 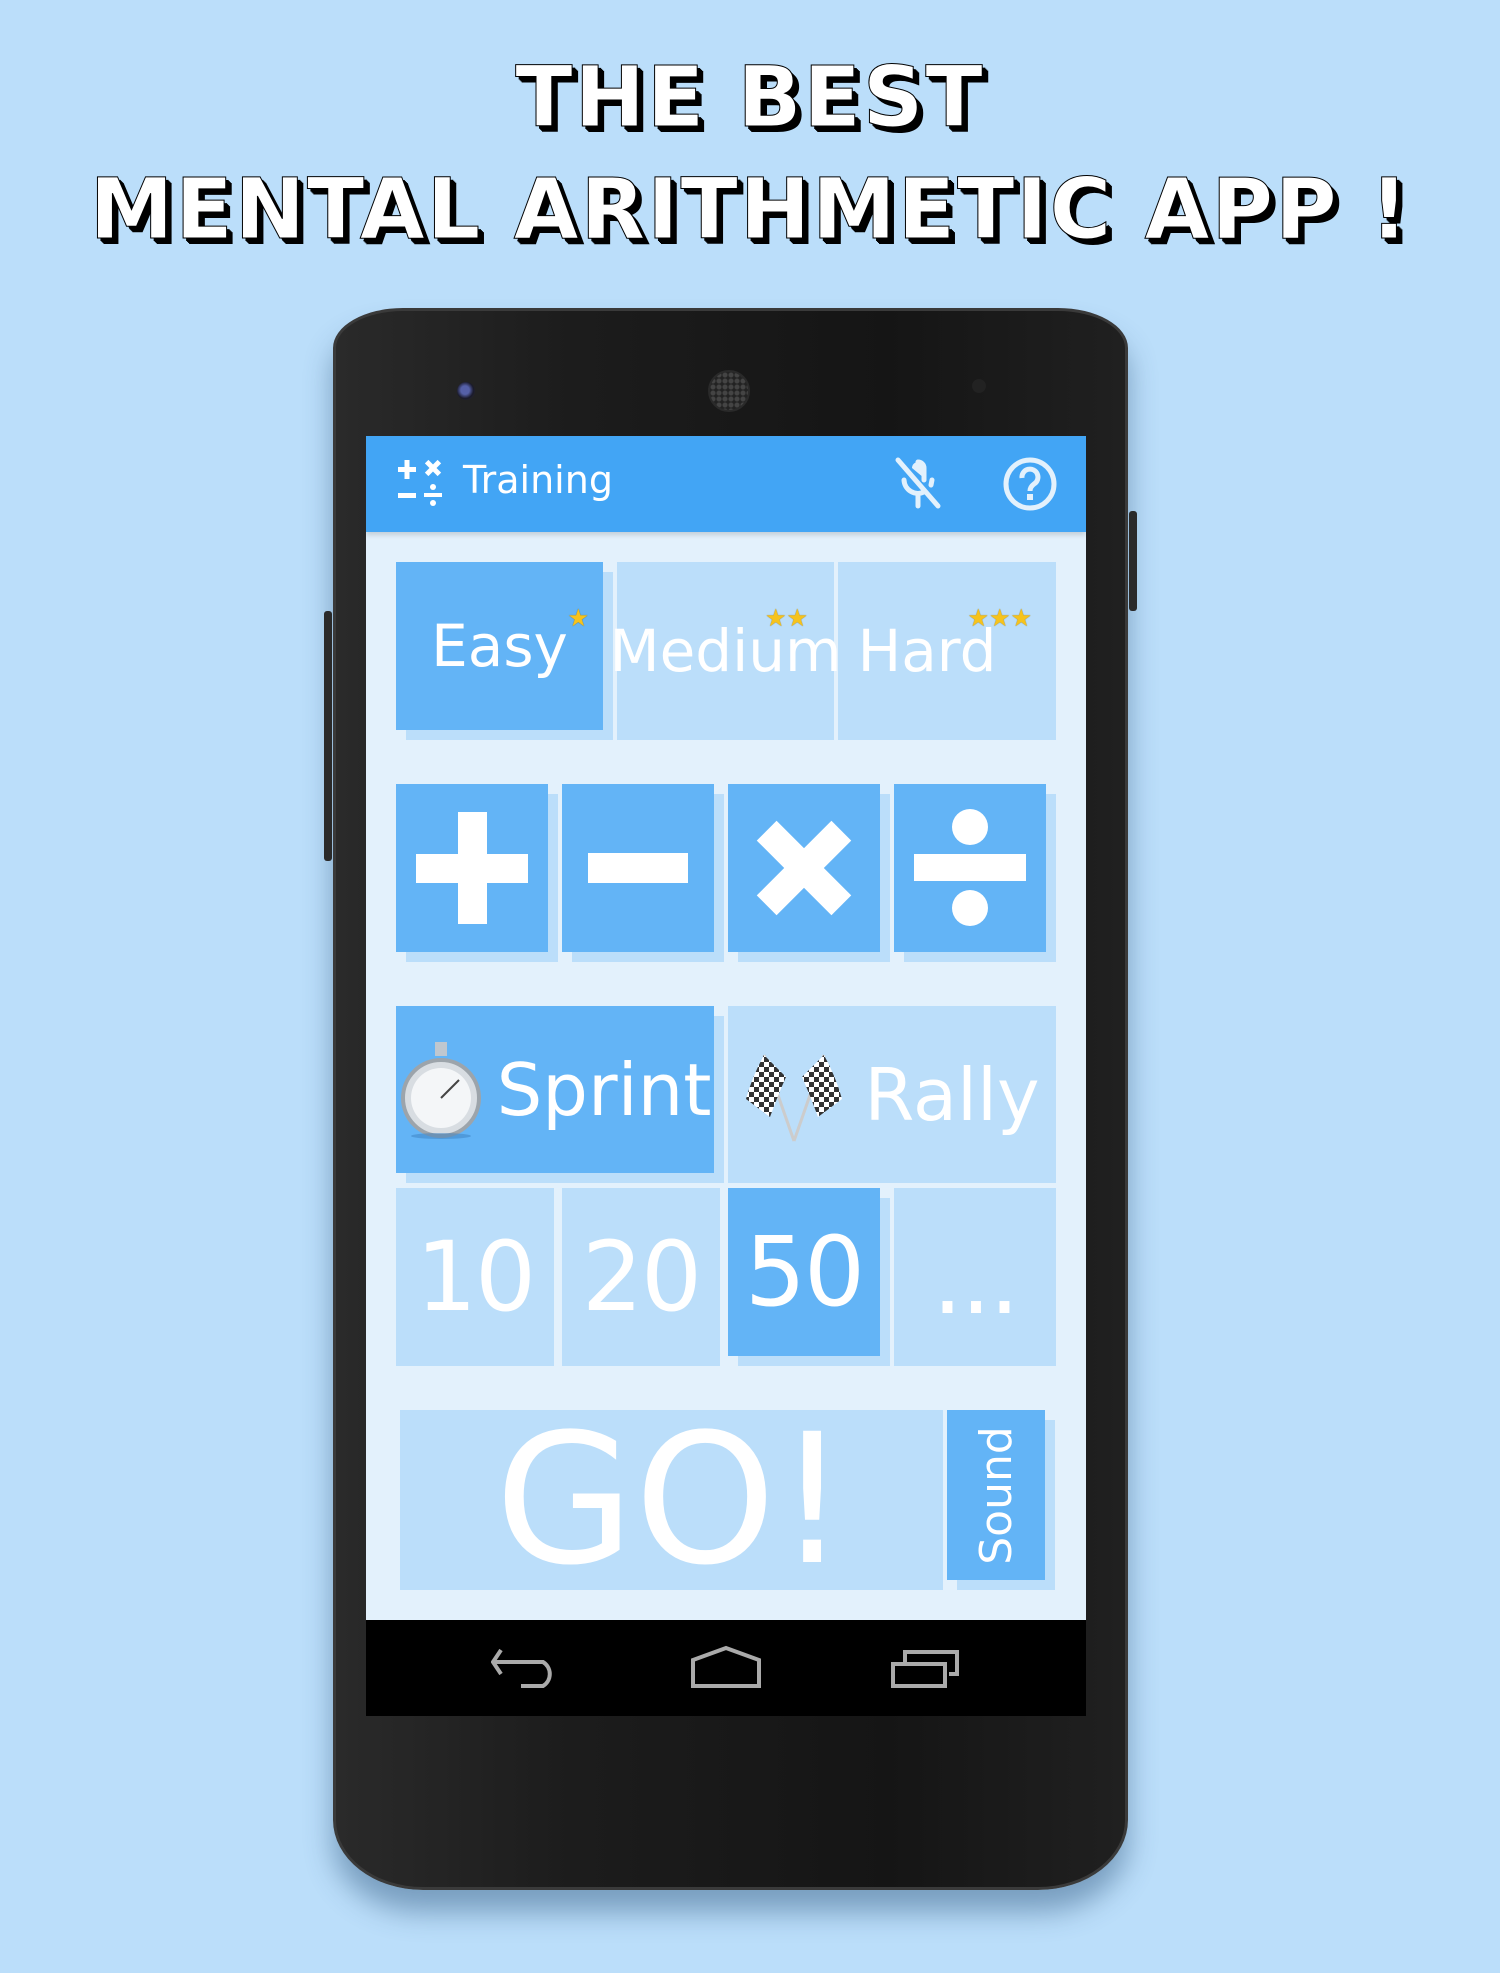 I want to click on power-button, so click(x=1133, y=561).